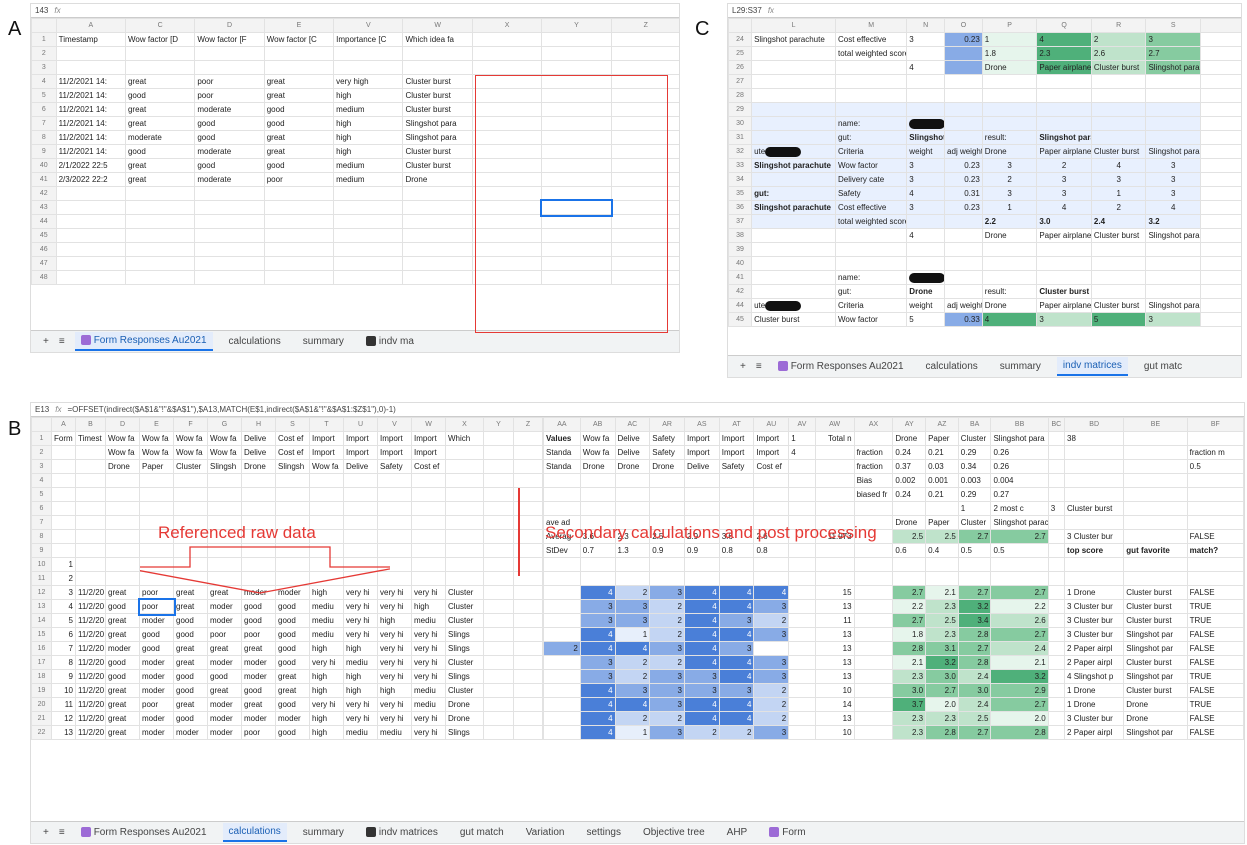  I want to click on cell: poor, so click(229, 81).